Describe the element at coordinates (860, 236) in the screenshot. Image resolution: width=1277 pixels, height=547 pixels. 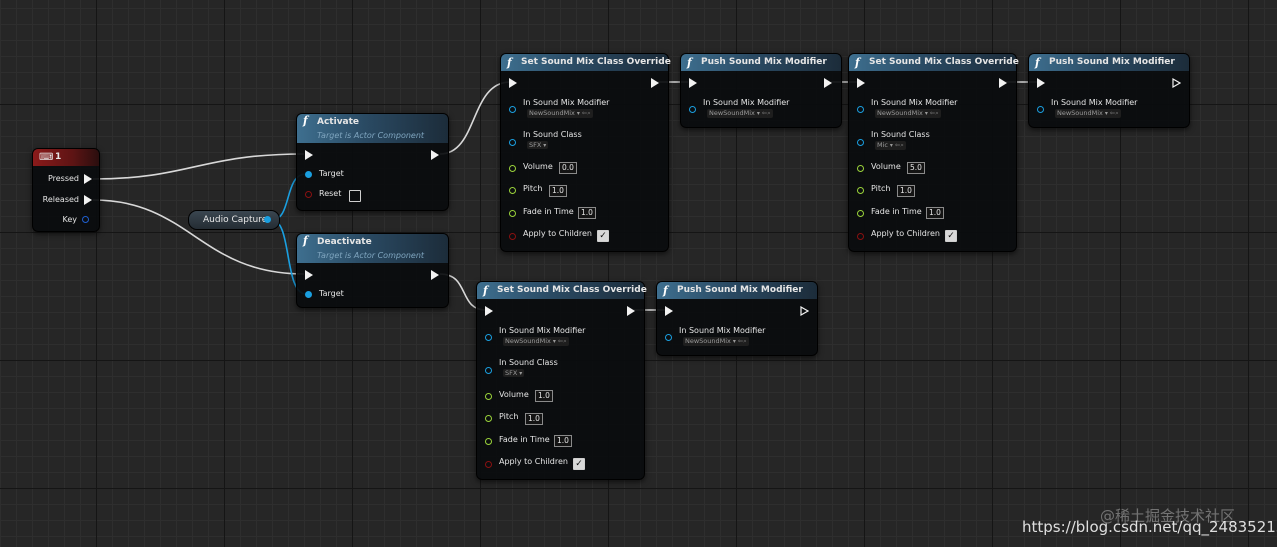
I see `set-override-2-apply-pin` at that location.